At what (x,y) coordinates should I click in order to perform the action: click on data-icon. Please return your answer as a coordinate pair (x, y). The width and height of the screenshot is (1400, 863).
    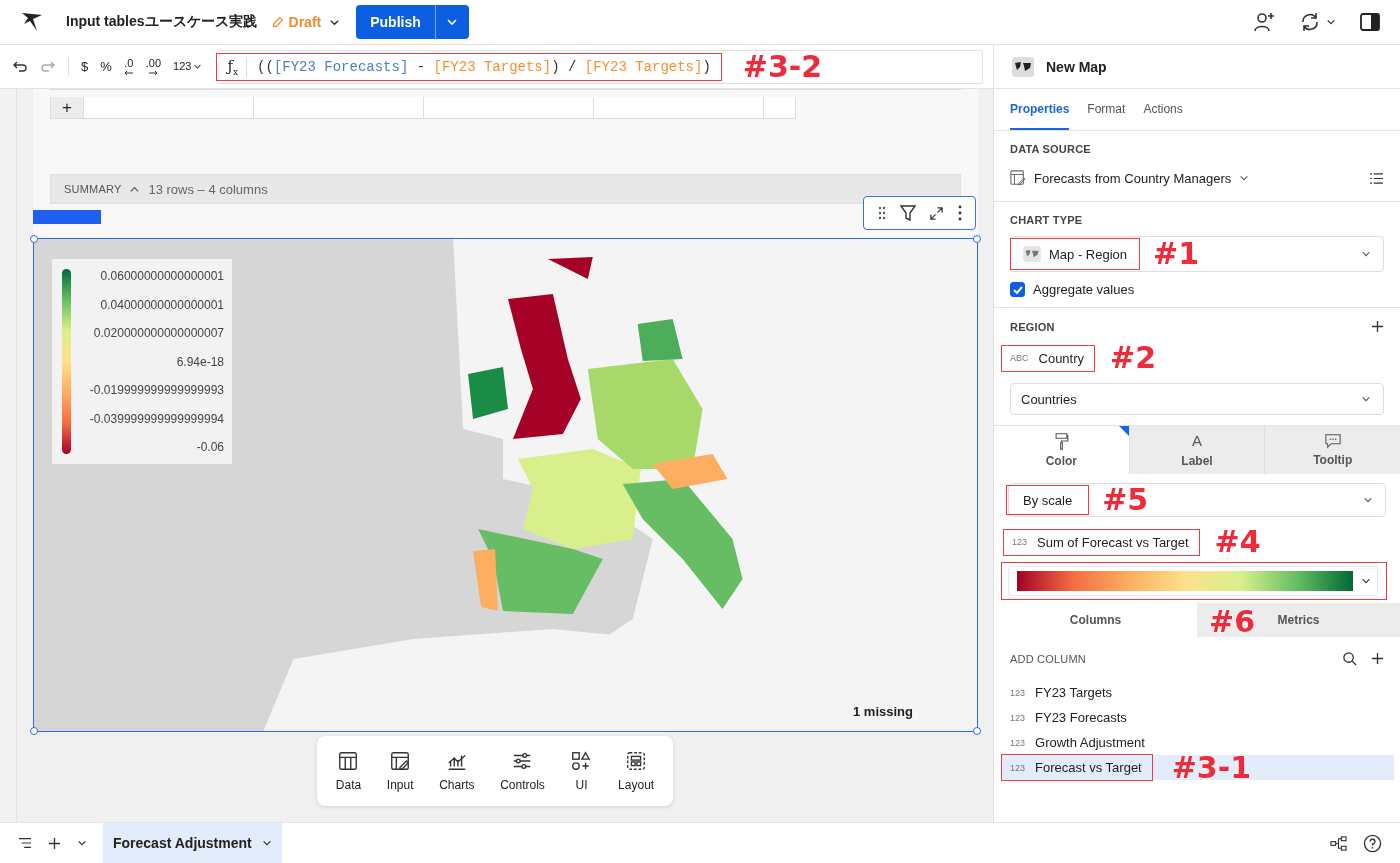
    Looking at the image, I should click on (348, 761).